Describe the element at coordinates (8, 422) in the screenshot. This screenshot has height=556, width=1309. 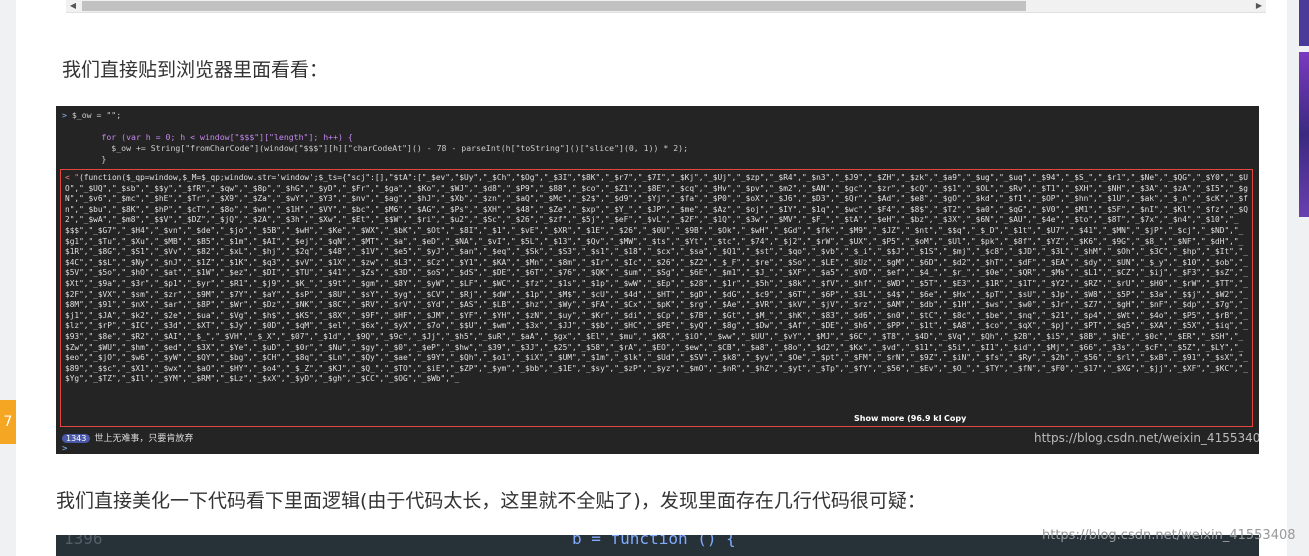
I see `side-badge: 7` at that location.